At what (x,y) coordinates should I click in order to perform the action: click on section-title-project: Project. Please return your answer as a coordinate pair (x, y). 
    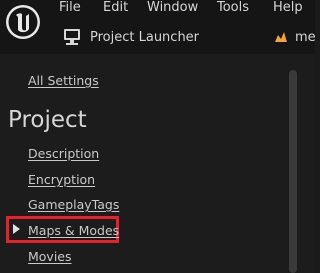
    Looking at the image, I should click on (47, 120).